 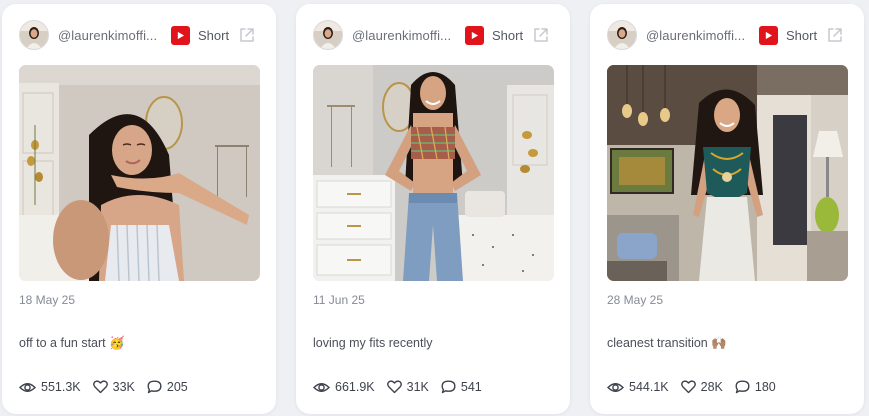 I want to click on likes-count: 28K, so click(x=711, y=387).